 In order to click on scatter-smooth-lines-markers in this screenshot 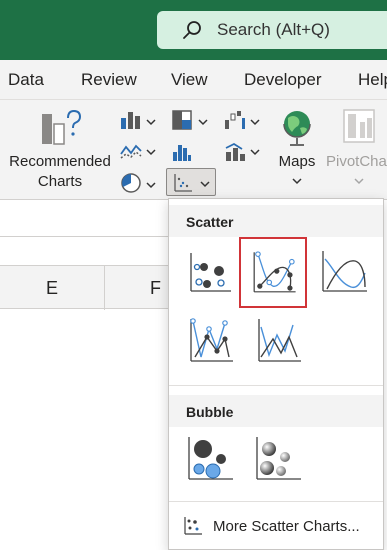, I will do `click(273, 272)`.